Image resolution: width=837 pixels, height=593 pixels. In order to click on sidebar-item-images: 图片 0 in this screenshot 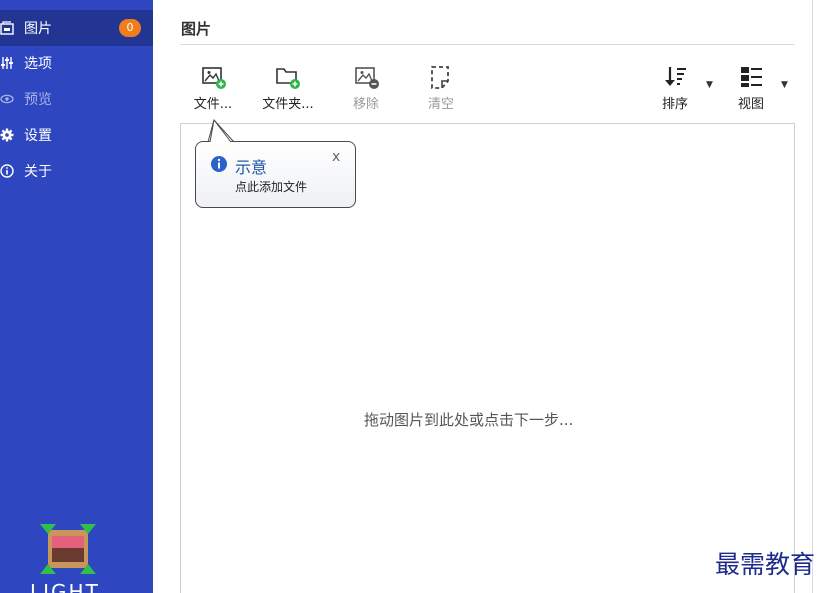, I will do `click(76, 28)`.